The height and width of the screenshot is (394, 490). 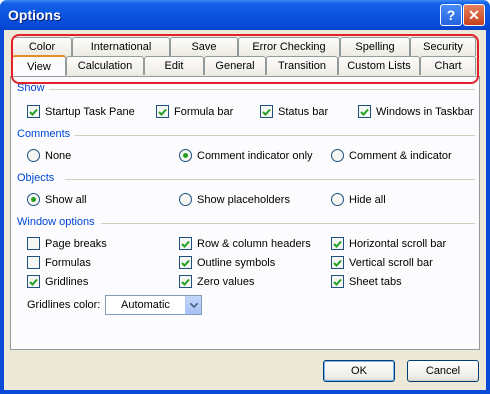 I want to click on button-label: Cancel, so click(x=443, y=371).